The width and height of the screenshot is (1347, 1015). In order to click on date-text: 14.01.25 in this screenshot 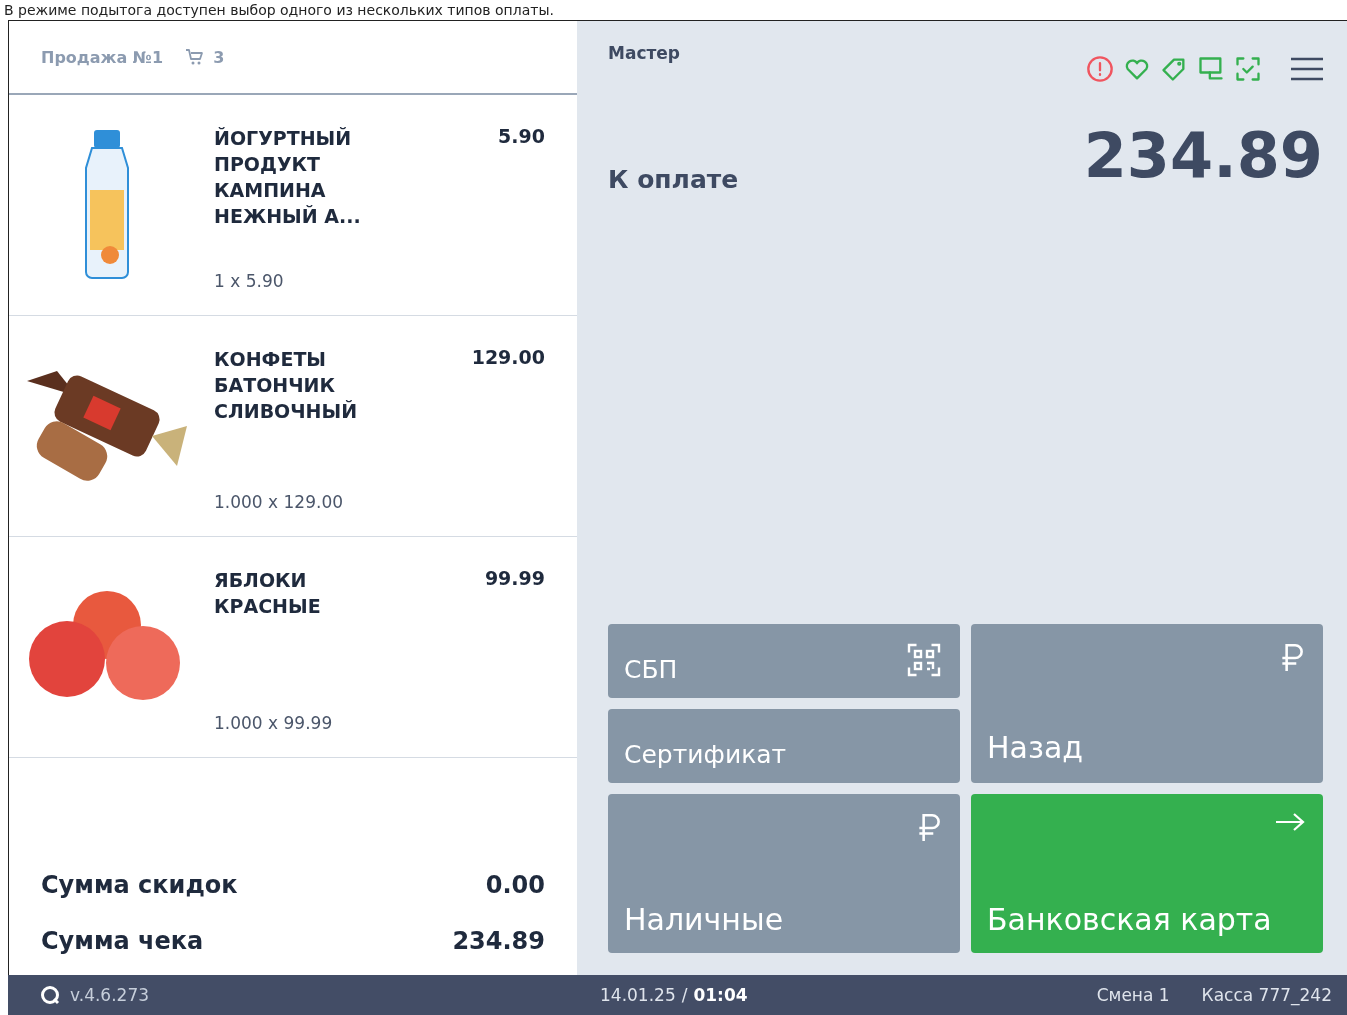, I will do `click(638, 995)`.